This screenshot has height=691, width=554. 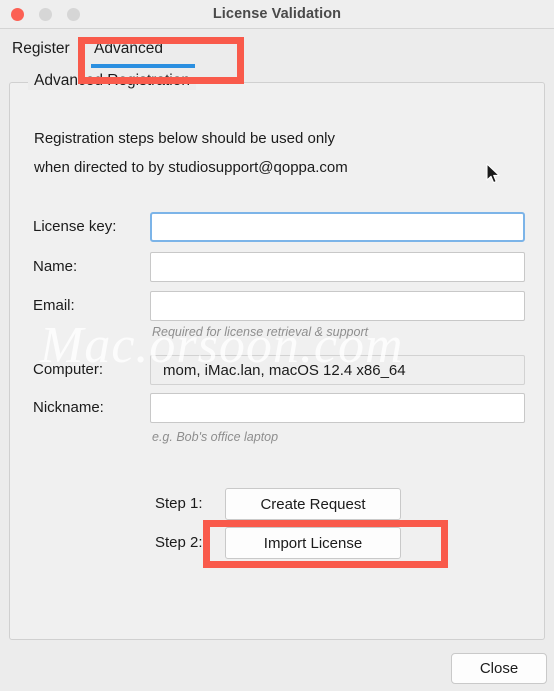 I want to click on name-label: Name:, so click(x=55, y=266).